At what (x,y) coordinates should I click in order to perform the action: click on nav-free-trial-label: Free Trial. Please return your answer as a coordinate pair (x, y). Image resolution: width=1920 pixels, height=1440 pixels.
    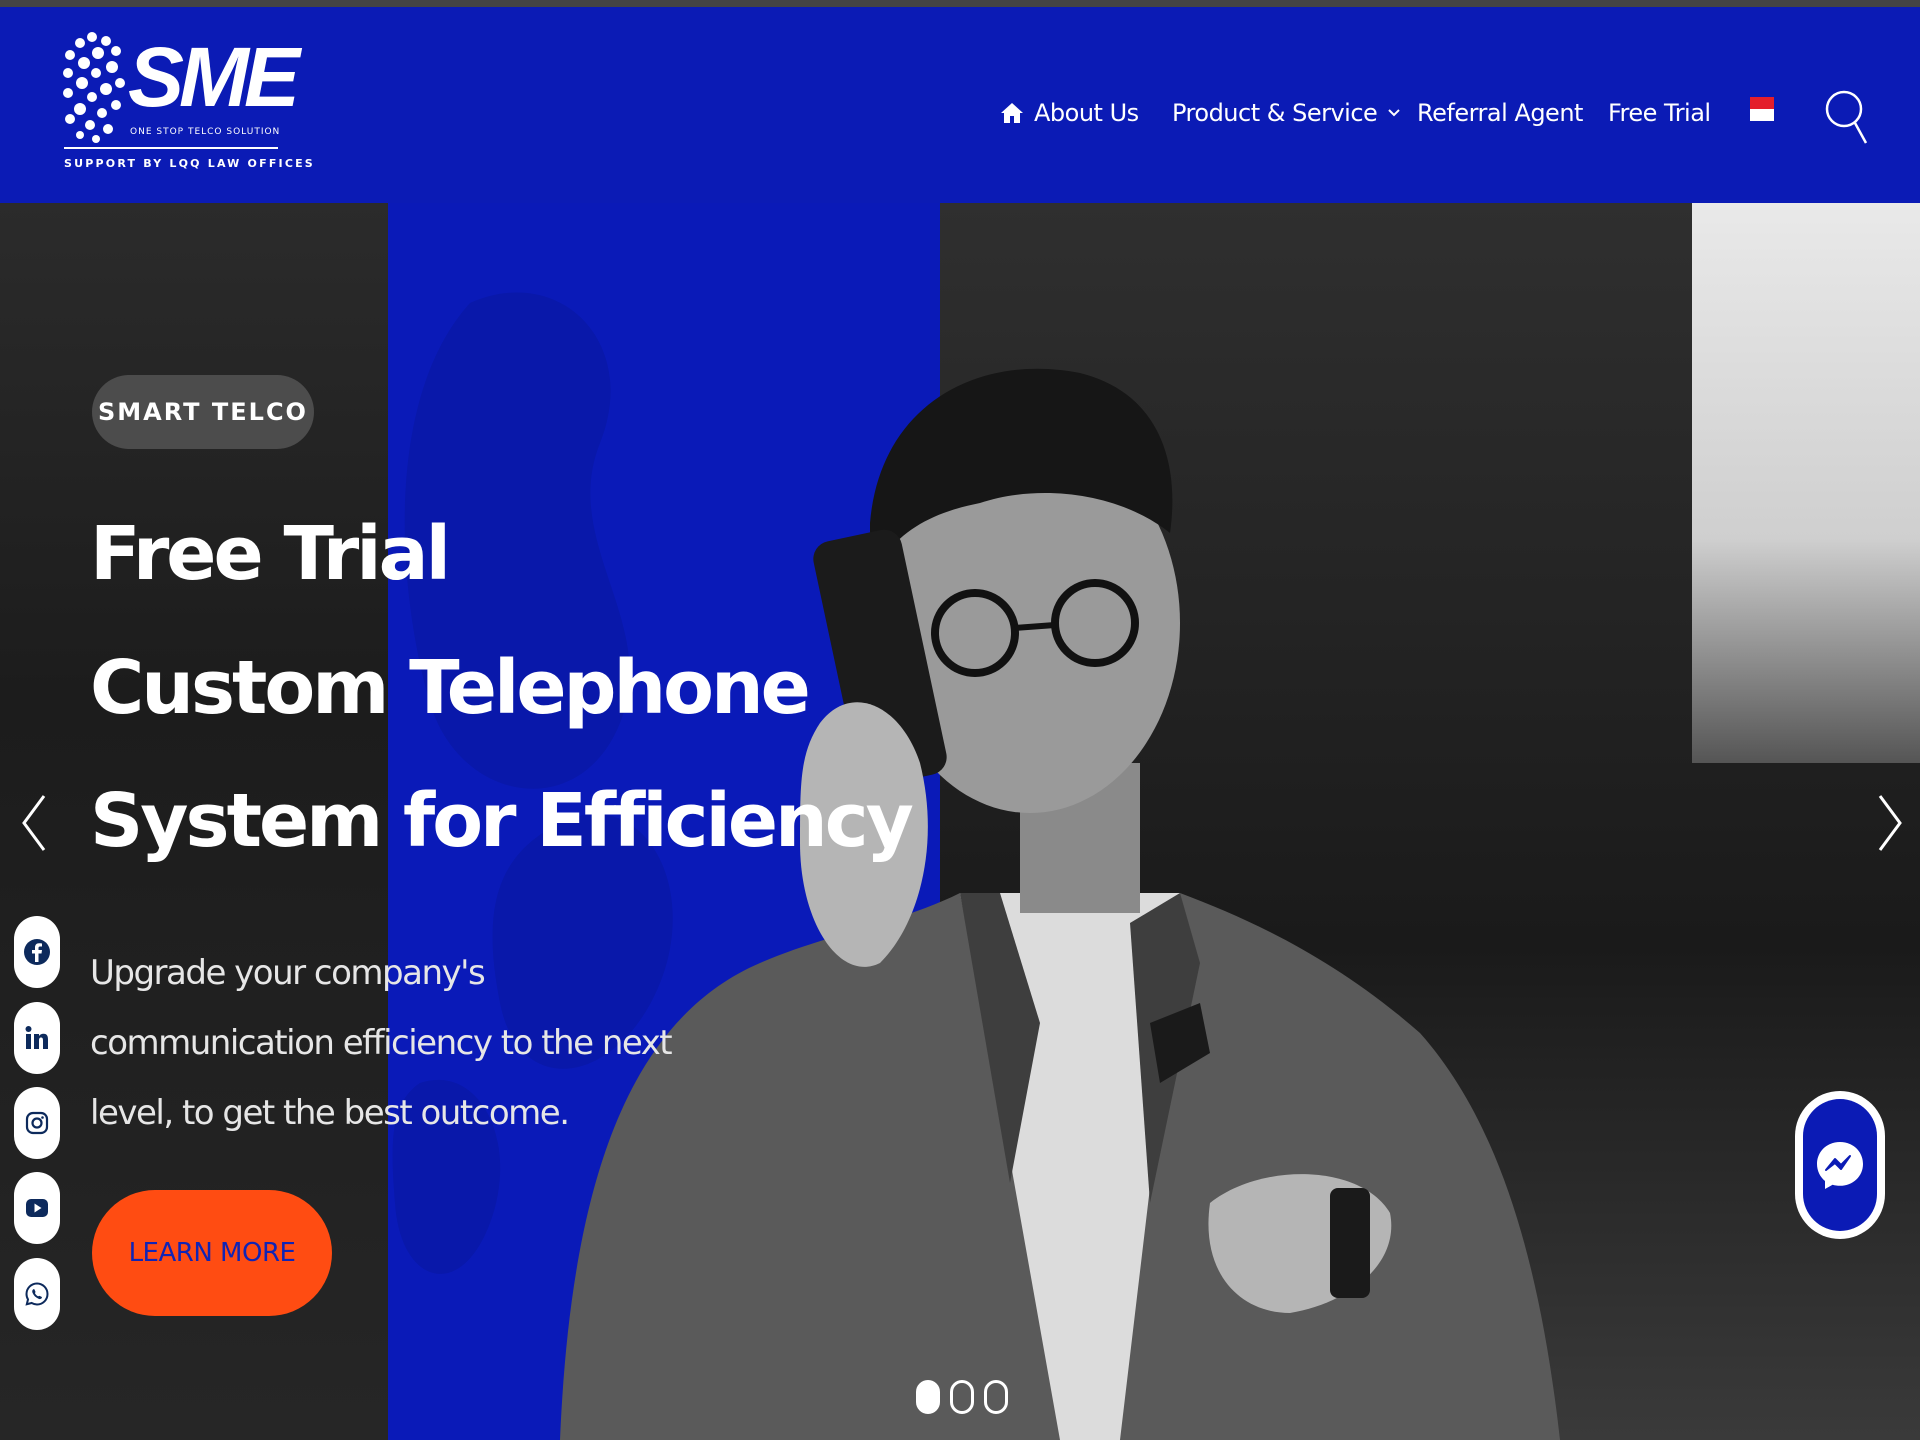
    Looking at the image, I should click on (1659, 113).